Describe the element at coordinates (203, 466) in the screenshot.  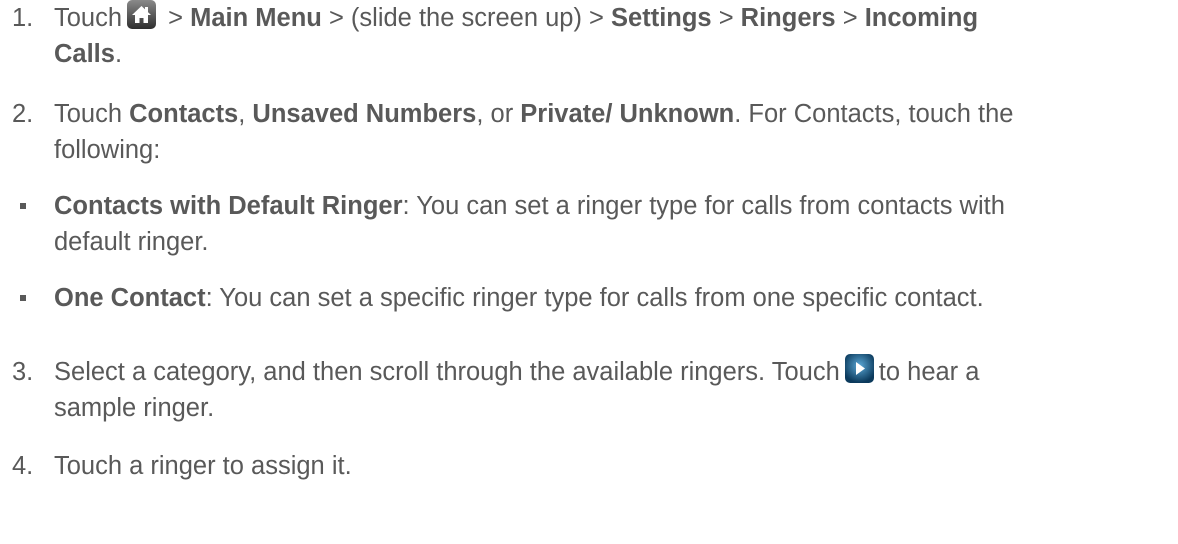
I see `step-text-rest: Touch a ringer to assign it.` at that location.